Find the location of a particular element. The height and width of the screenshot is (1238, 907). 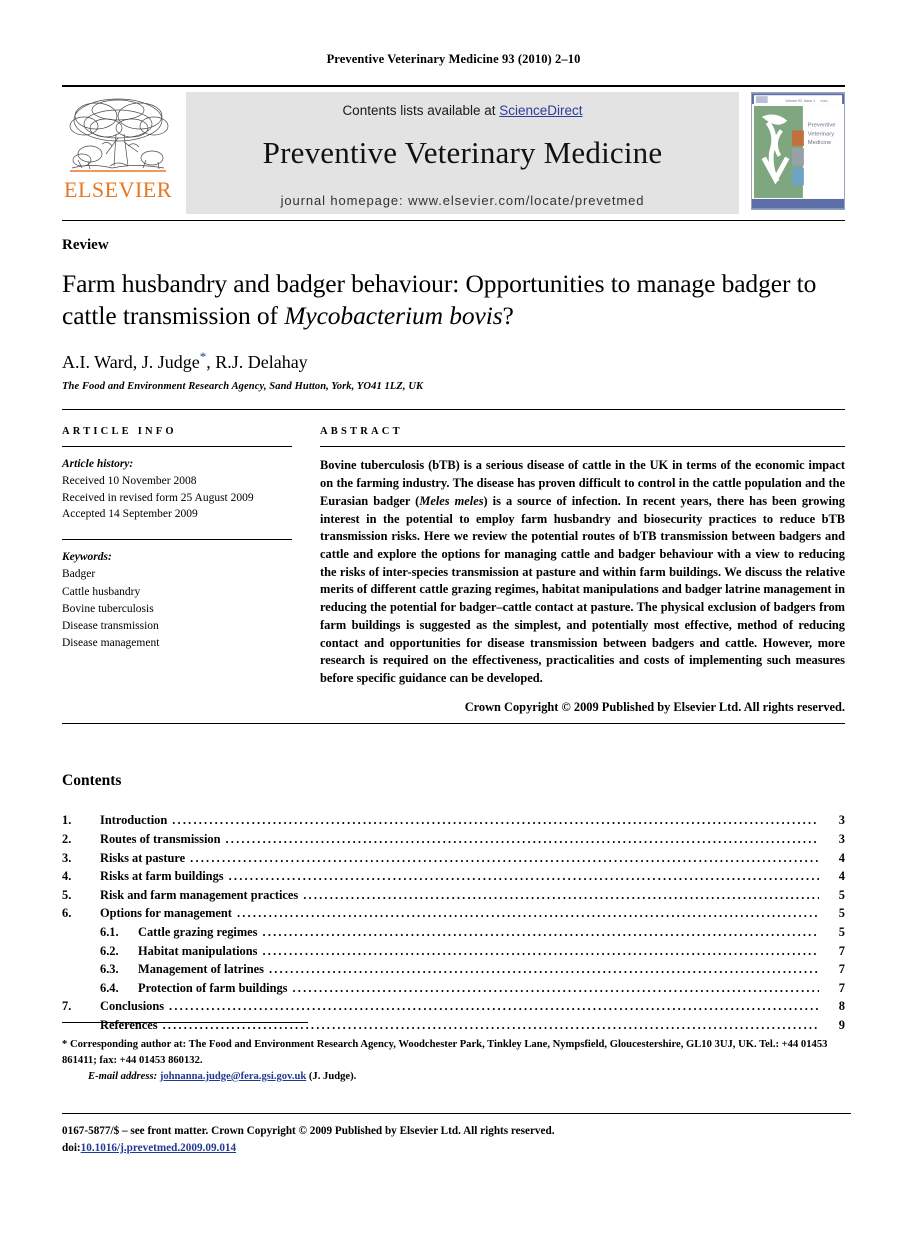

article-info-rule is located at coordinates (177, 447).